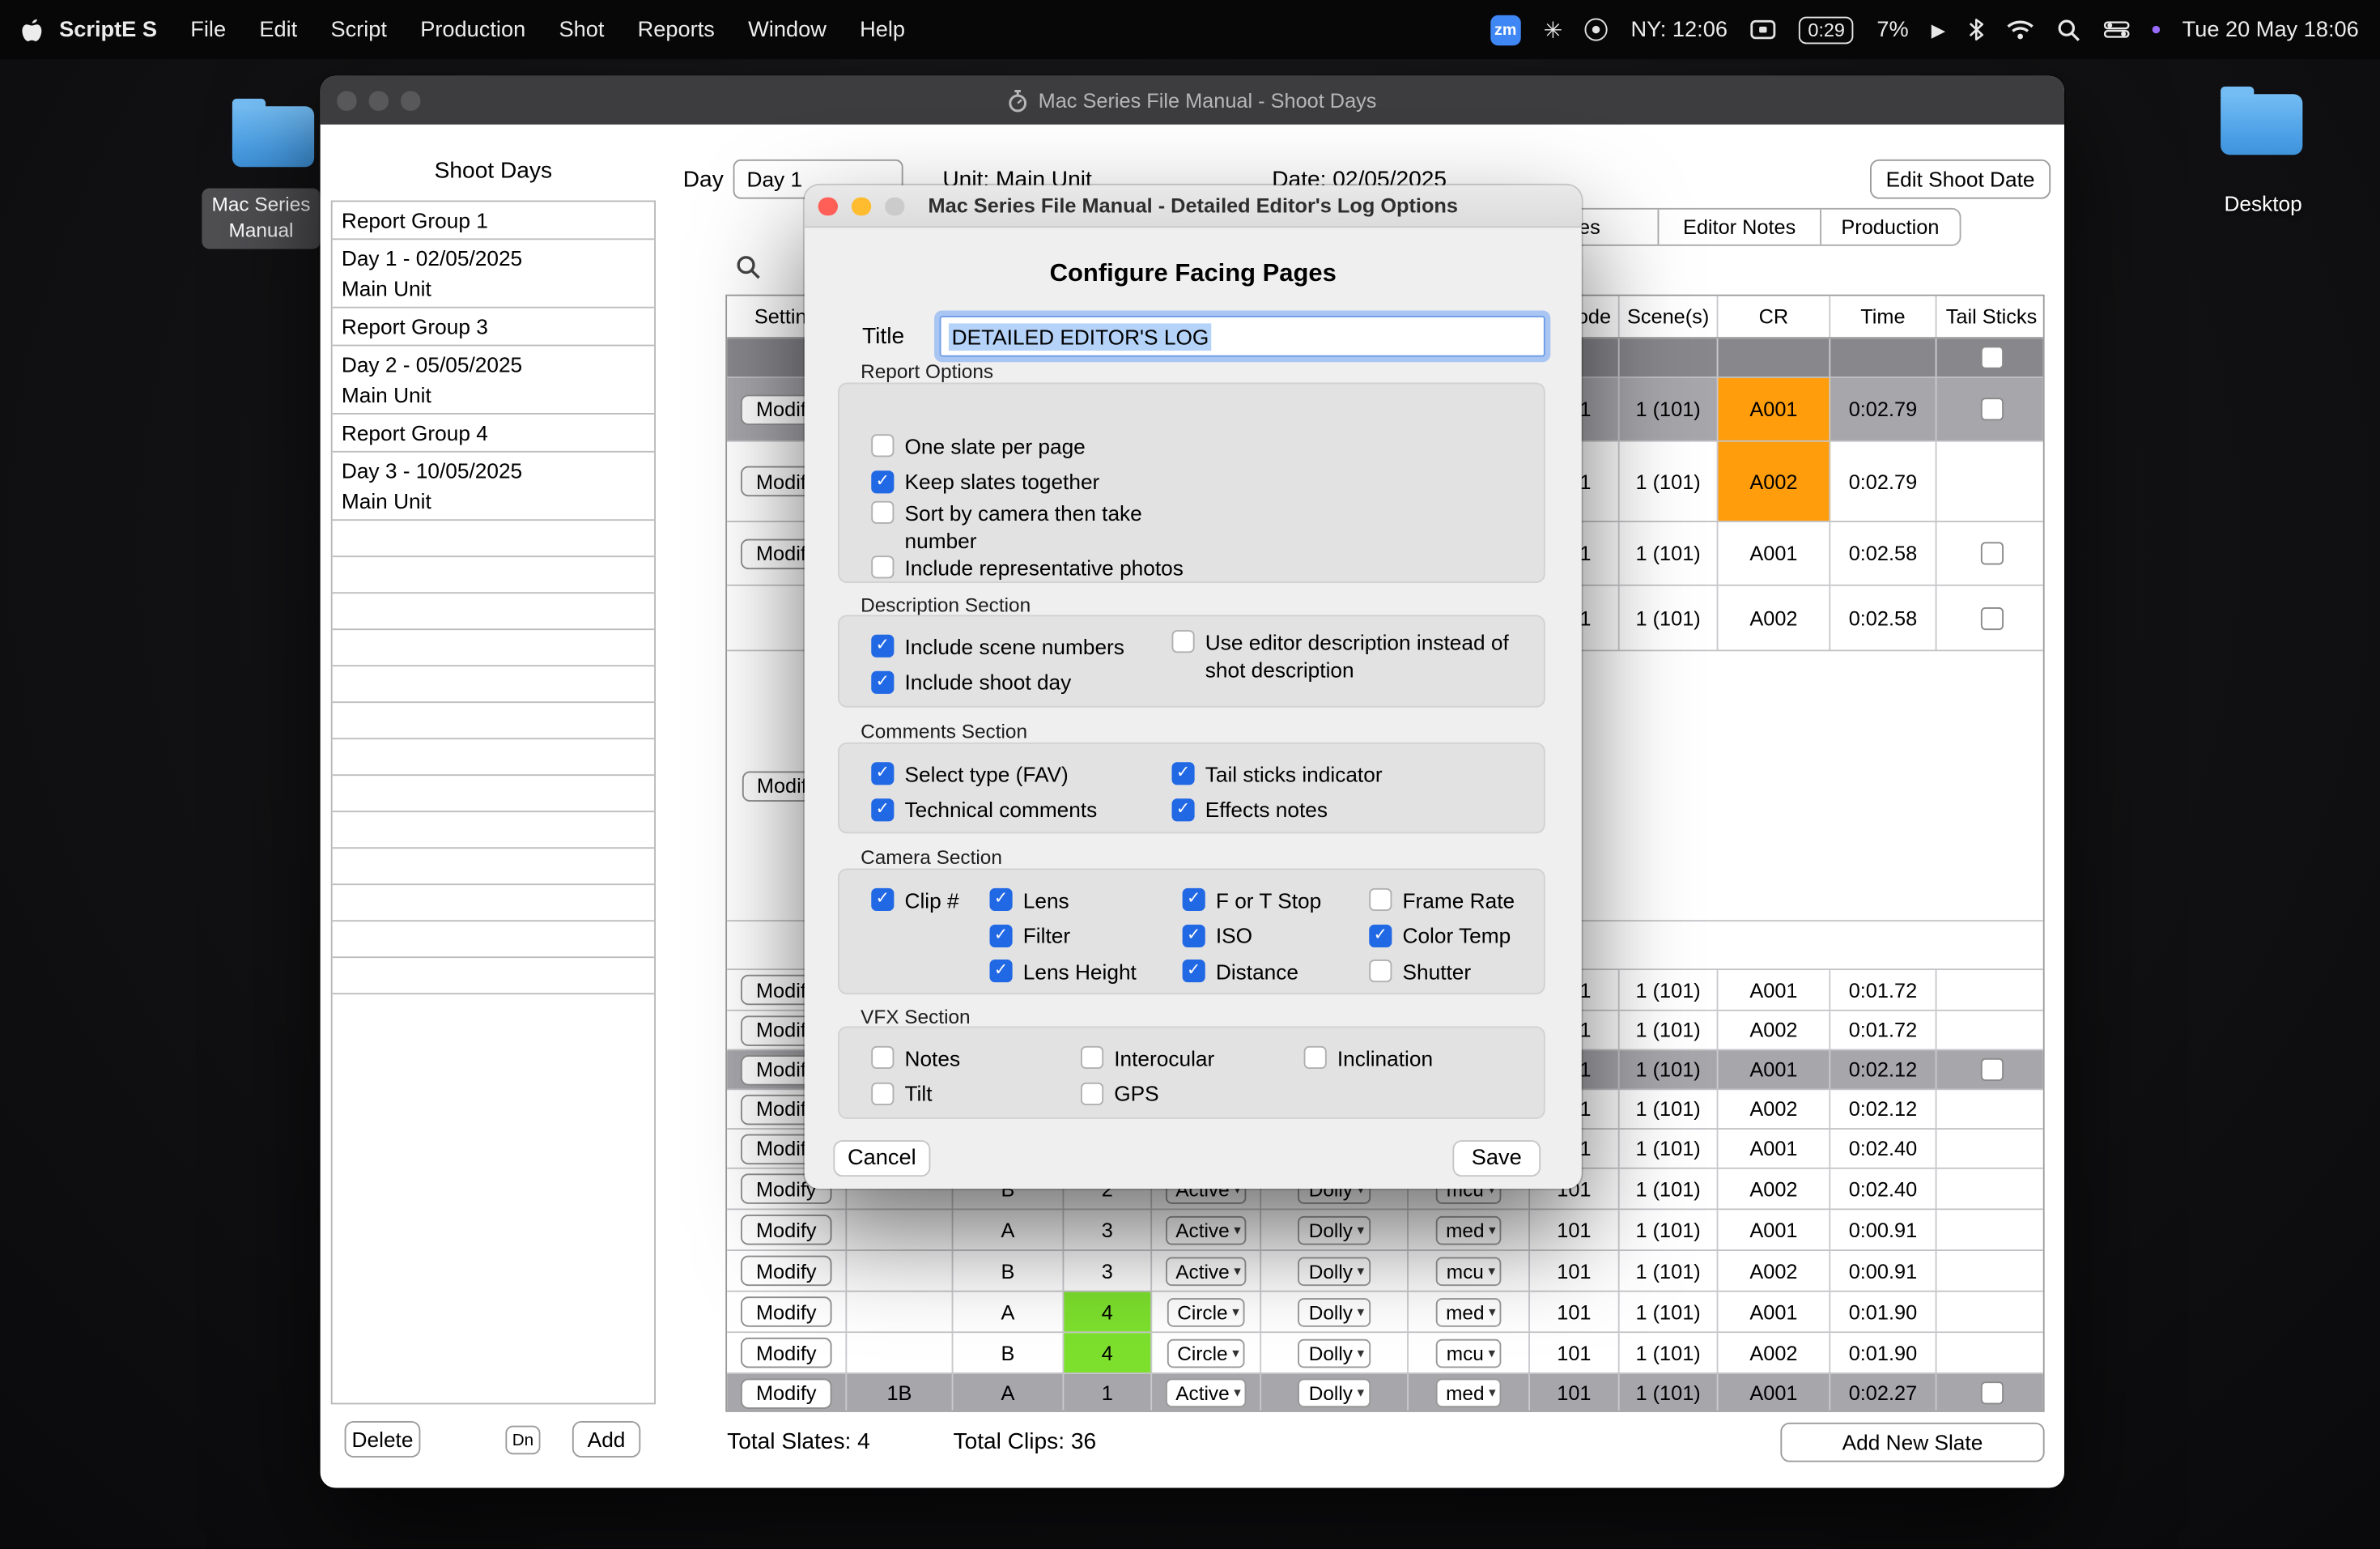 The height and width of the screenshot is (1549, 2380). Describe the element at coordinates (2262, 120) in the screenshot. I see `desktop-folder-icon` at that location.